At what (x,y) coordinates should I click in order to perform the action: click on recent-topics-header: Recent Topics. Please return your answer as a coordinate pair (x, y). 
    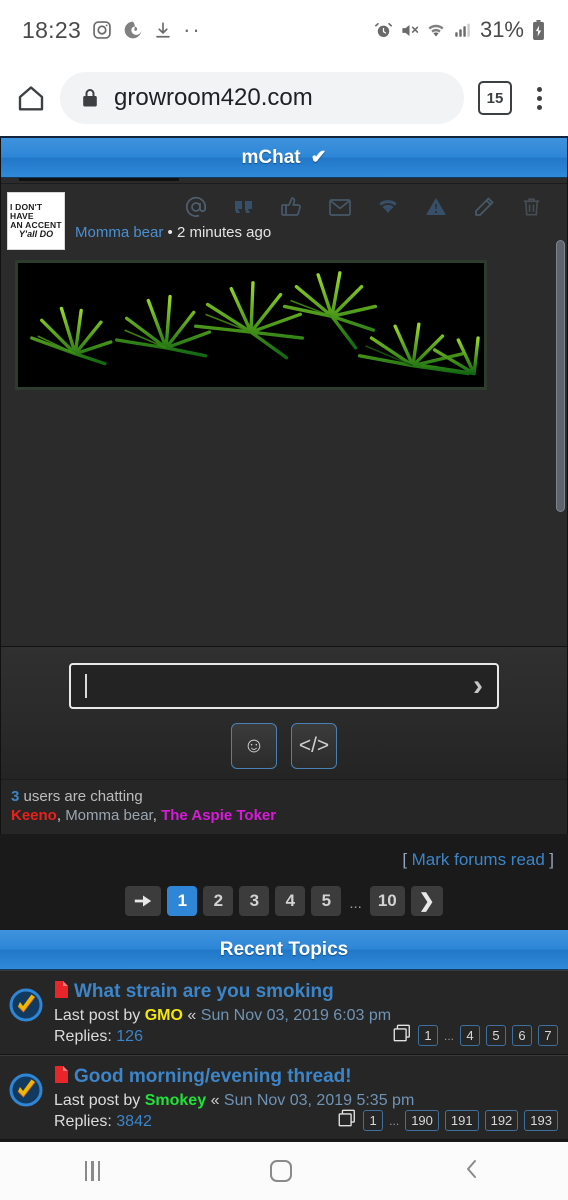
    Looking at the image, I should click on (284, 950).